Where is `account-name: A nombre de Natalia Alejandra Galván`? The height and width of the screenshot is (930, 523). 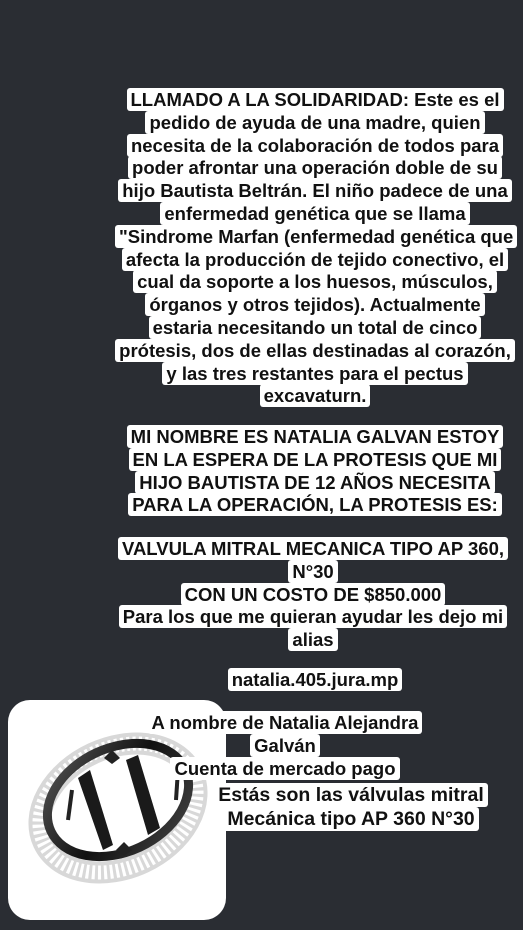
account-name: A nombre de Natalia Alejandra Galván is located at coordinates (285, 734).